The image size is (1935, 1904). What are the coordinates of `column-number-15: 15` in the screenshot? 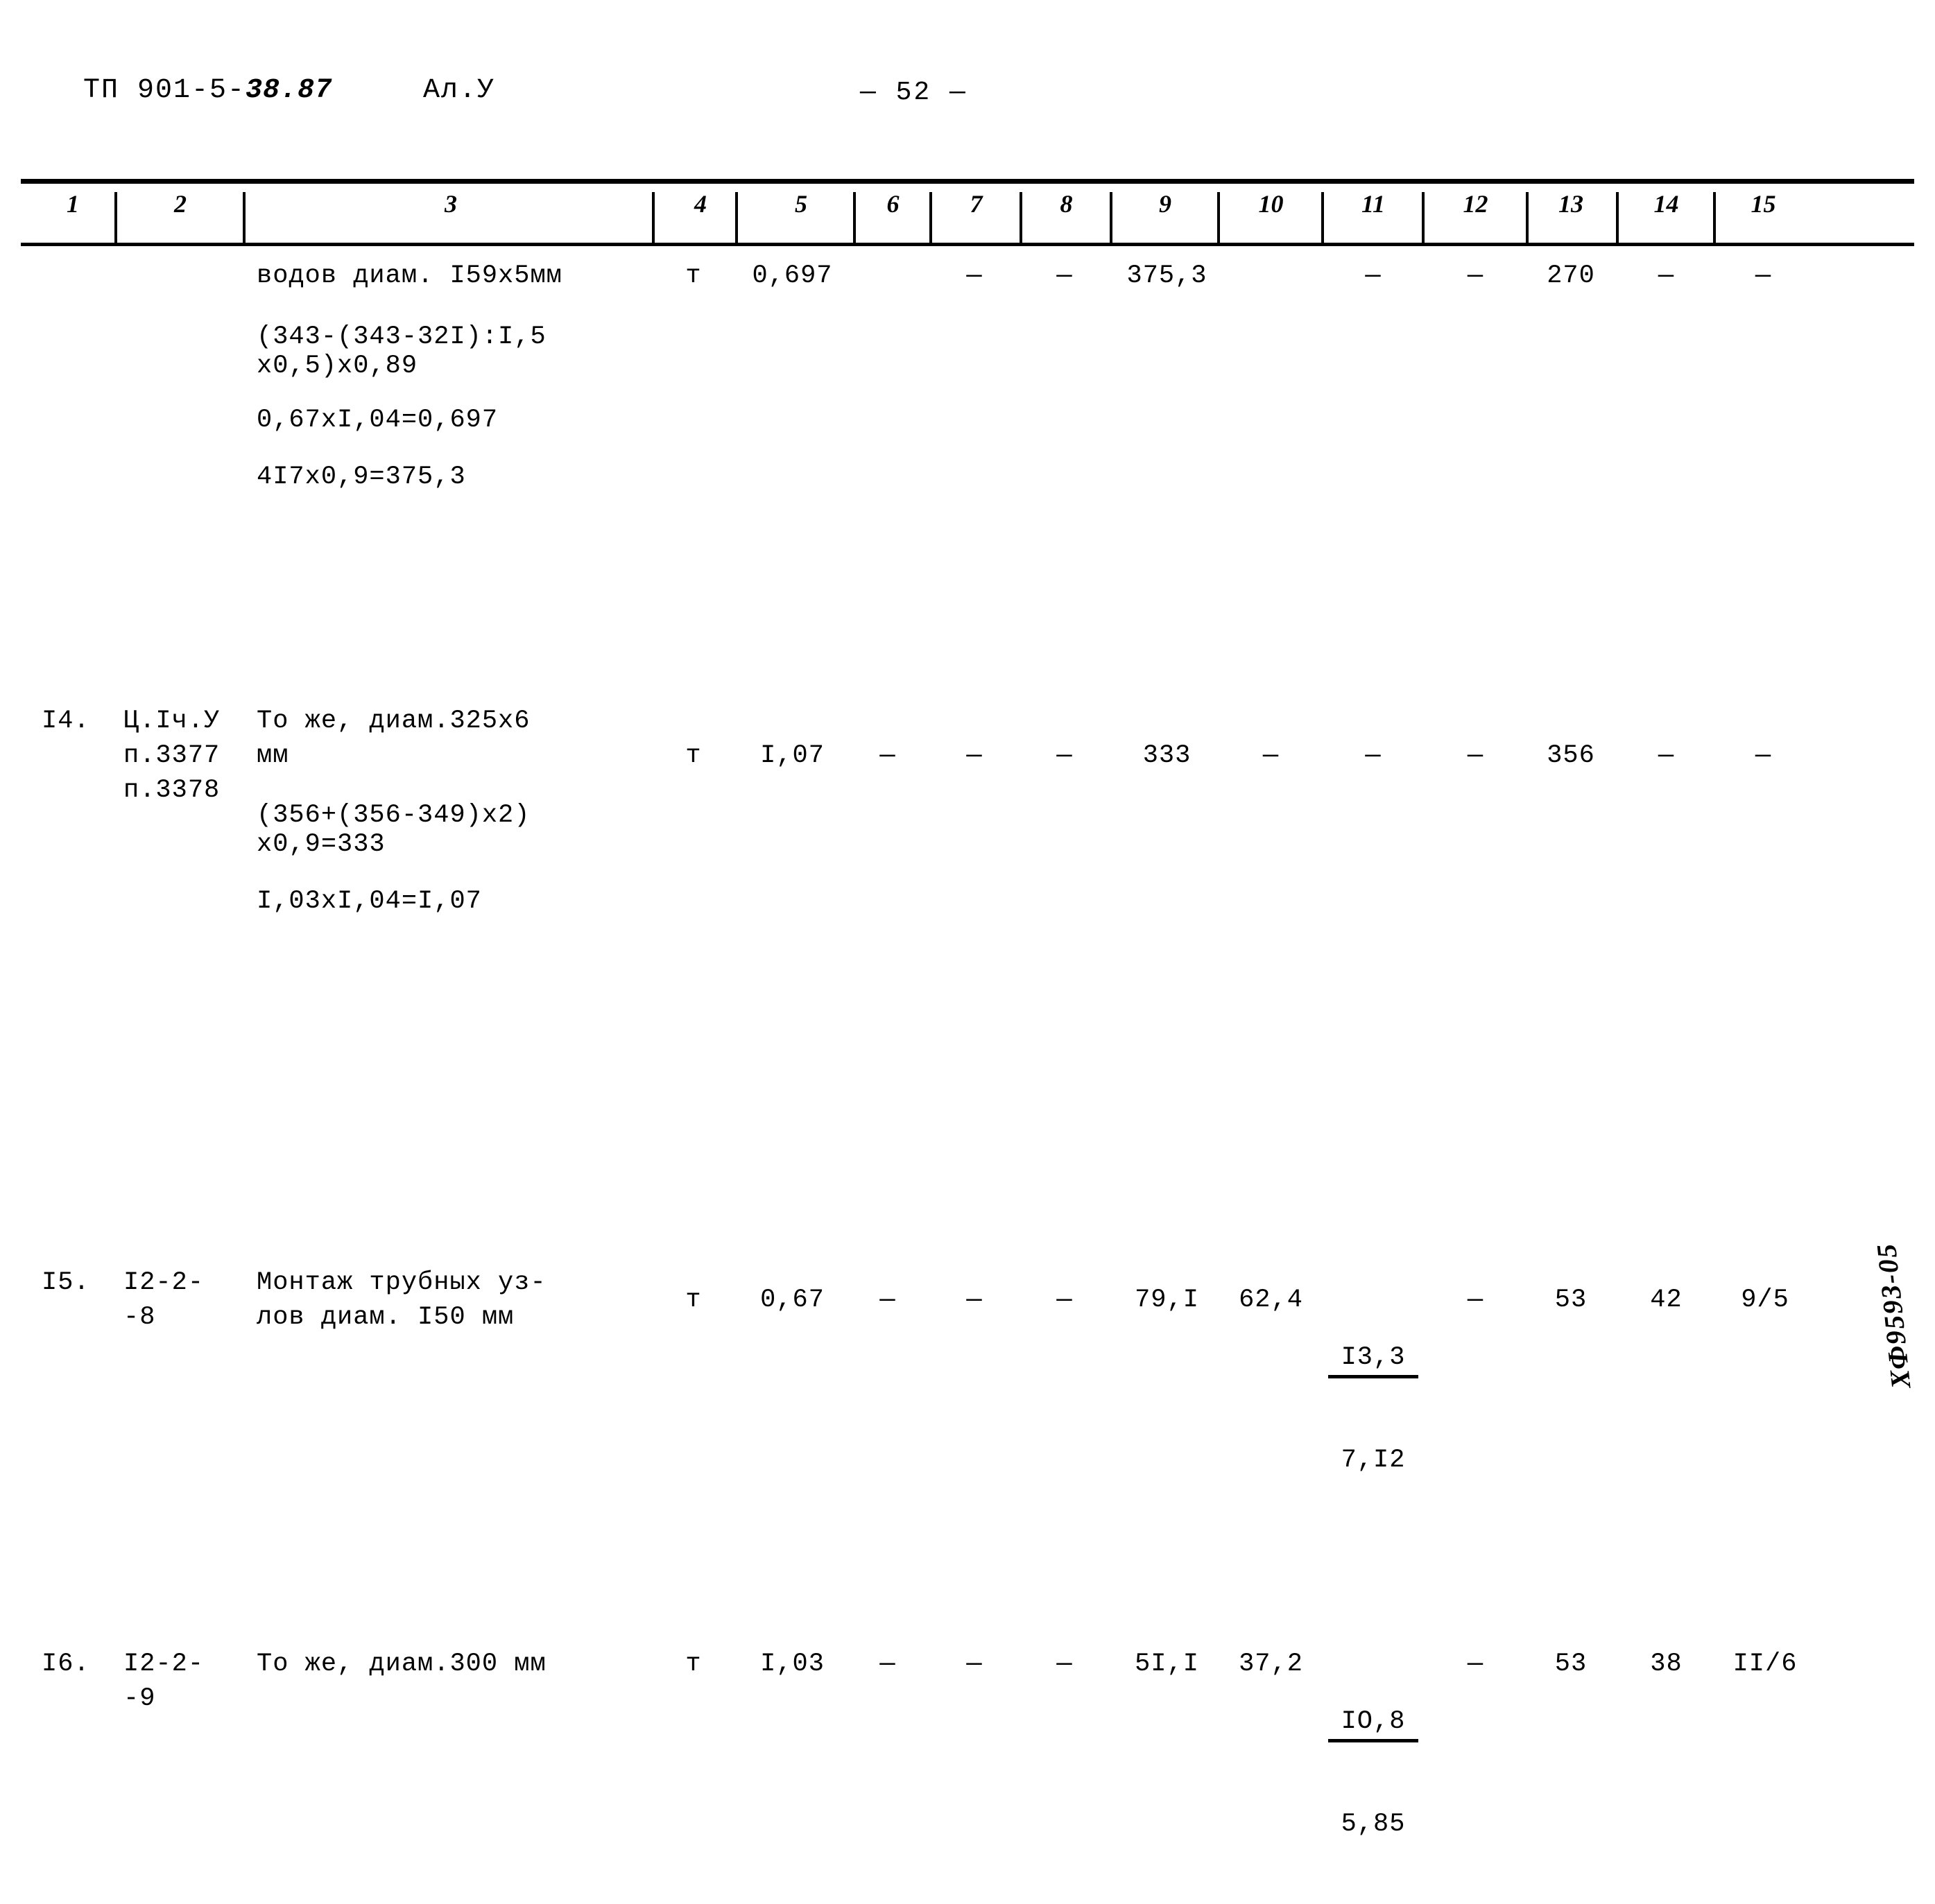 It's located at (1763, 204).